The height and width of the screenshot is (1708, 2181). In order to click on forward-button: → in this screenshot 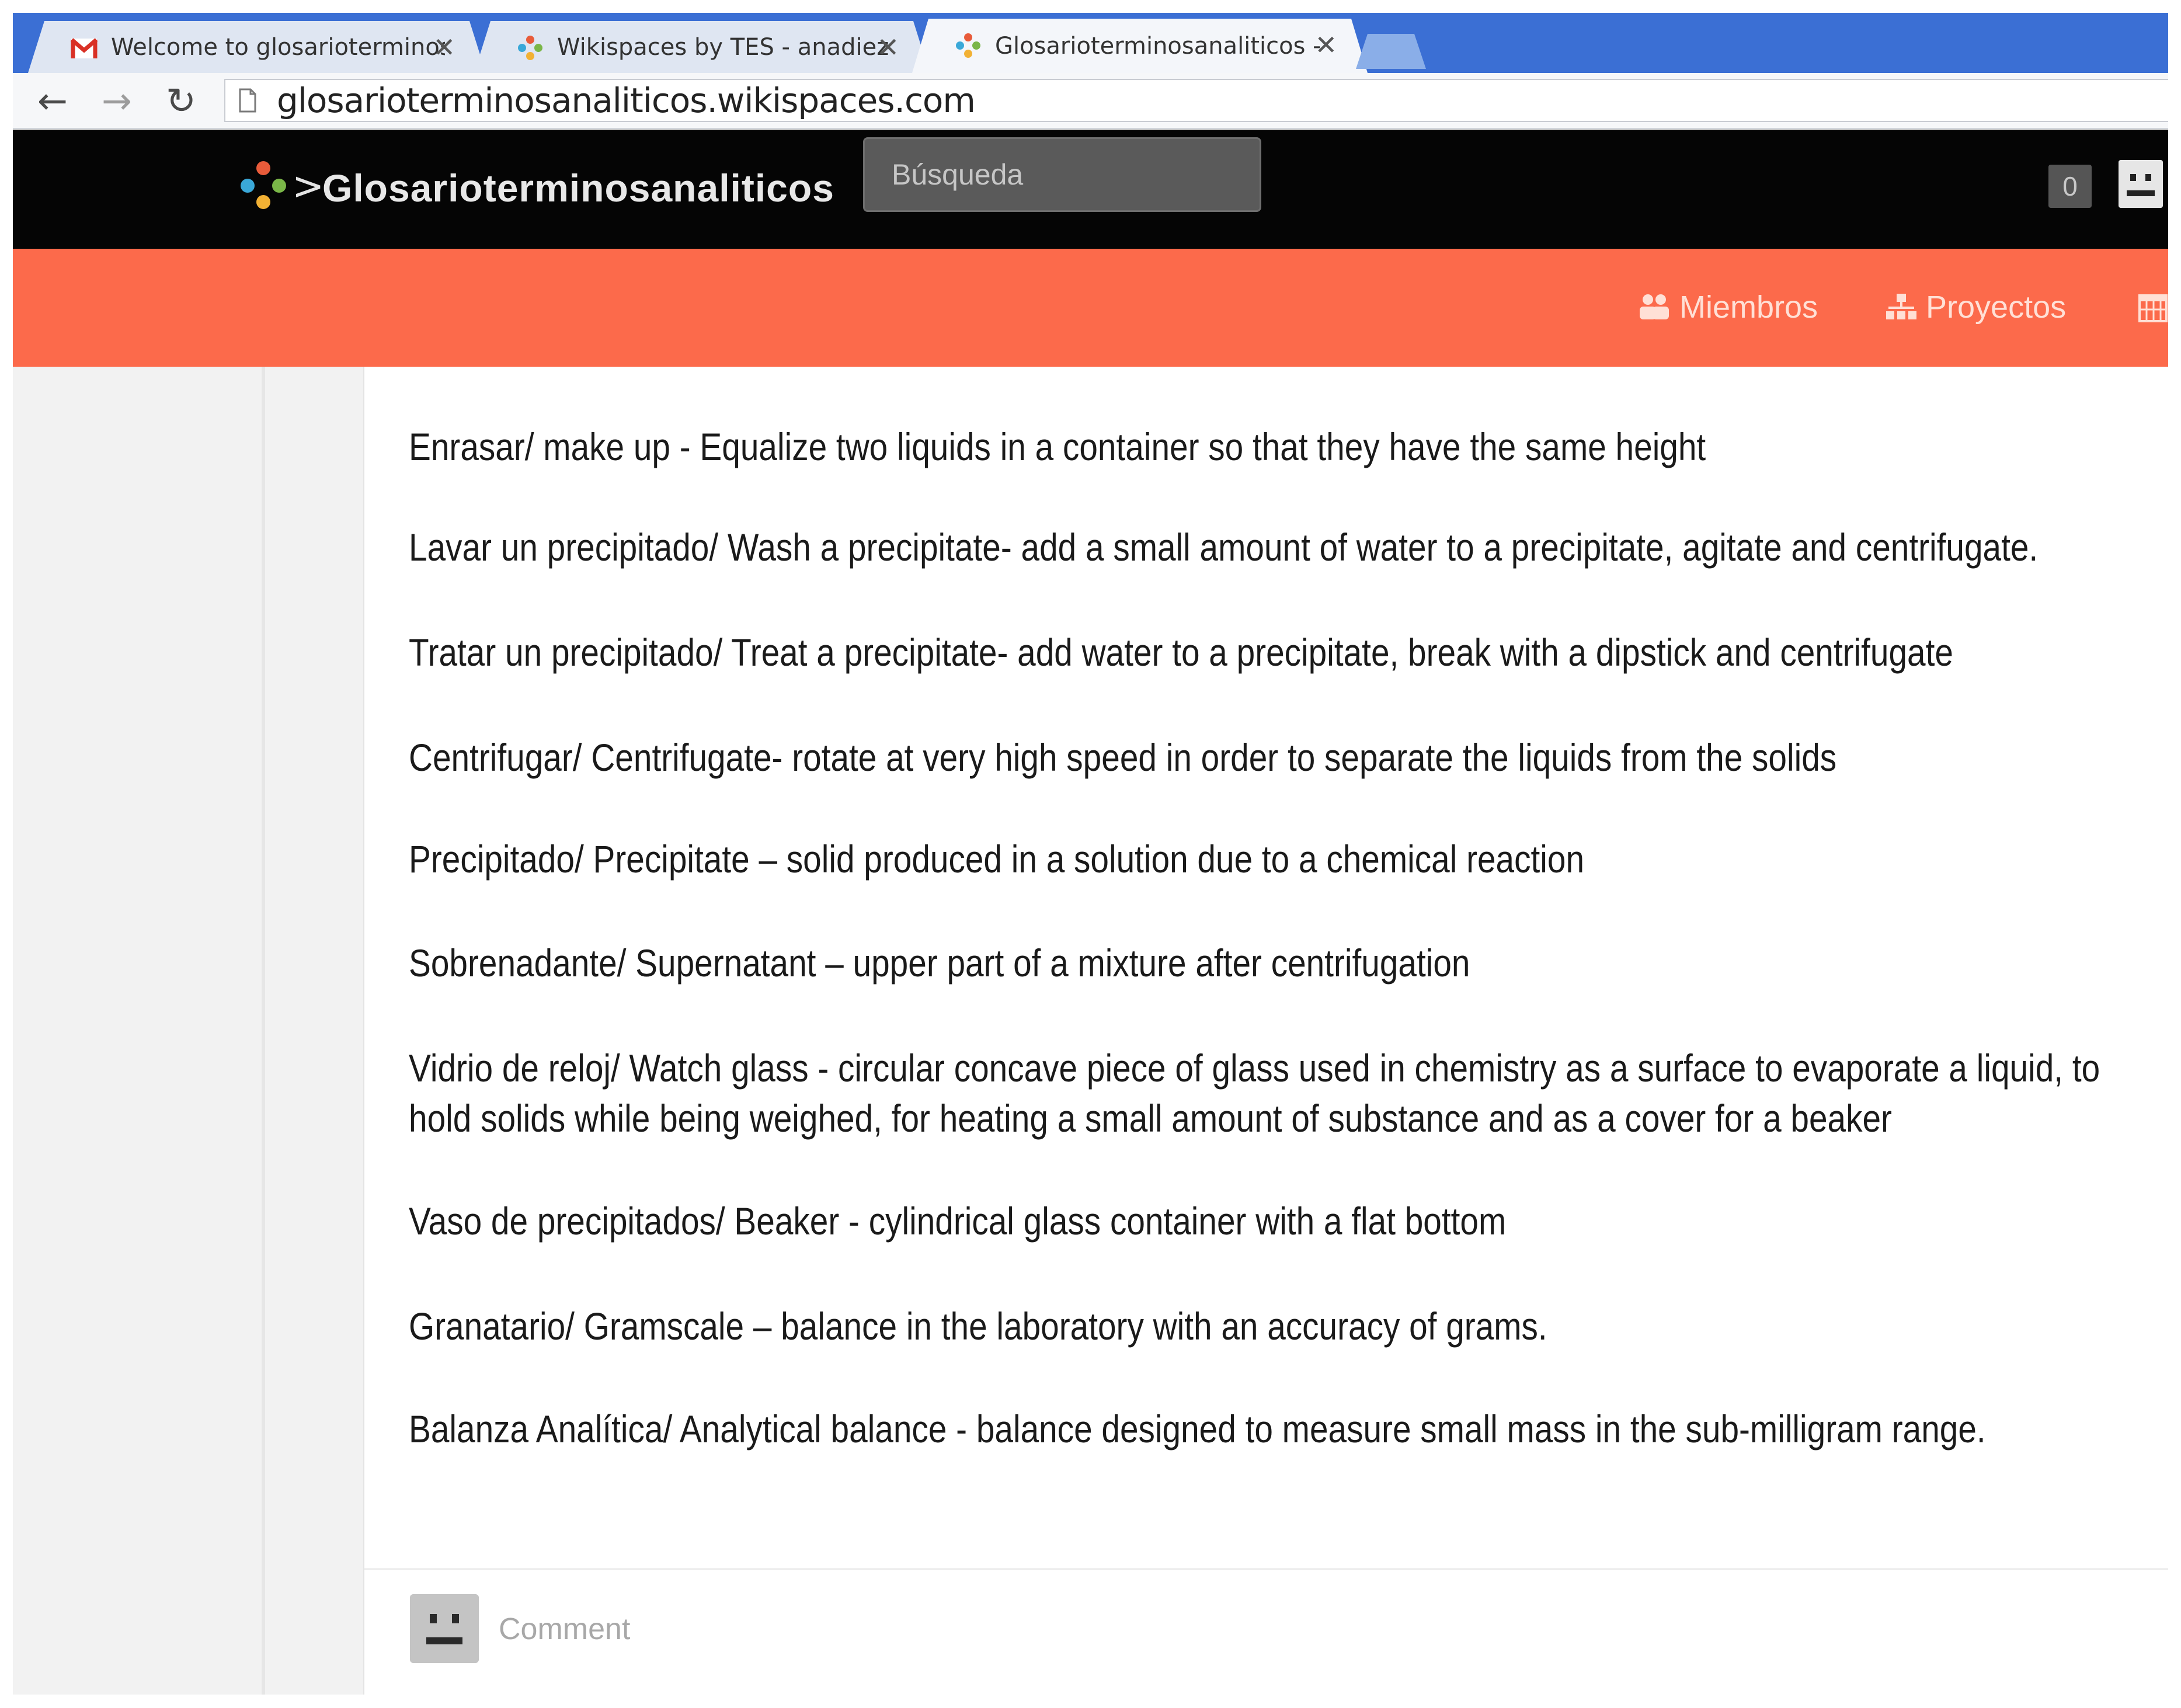, I will do `click(116, 101)`.